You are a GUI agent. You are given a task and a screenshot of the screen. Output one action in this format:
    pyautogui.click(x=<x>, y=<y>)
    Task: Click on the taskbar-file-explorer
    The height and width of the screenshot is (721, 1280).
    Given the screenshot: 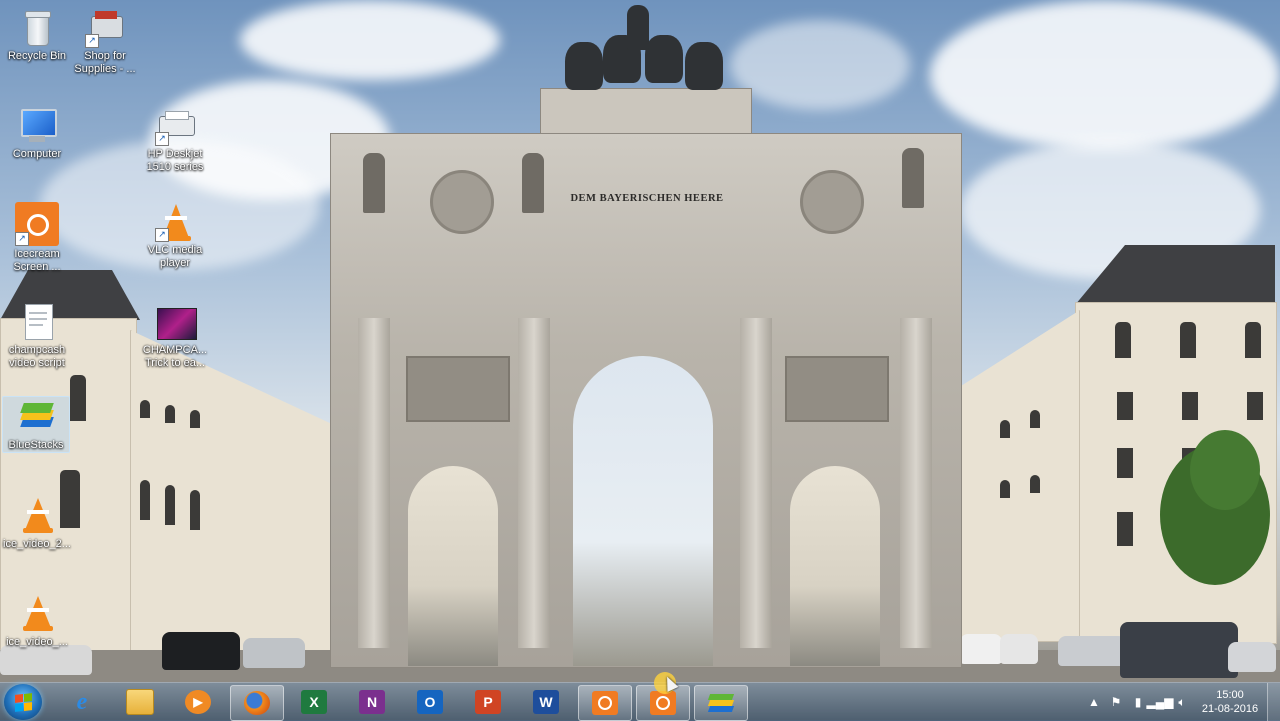 What is the action you would take?
    pyautogui.click(x=140, y=702)
    